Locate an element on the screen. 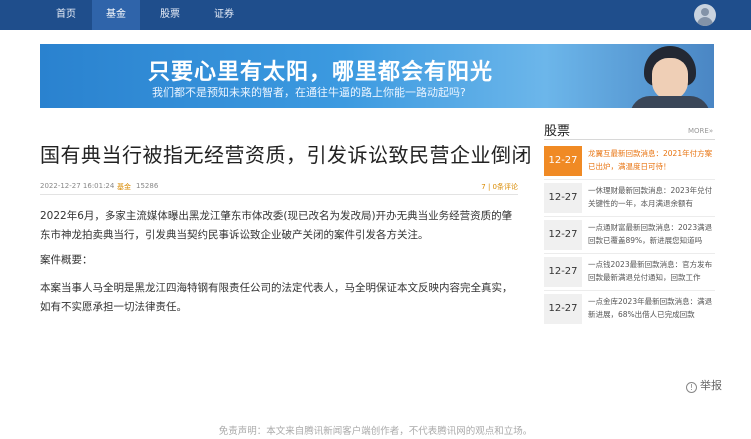 Image resolution: width=751 pixels, height=439 pixels. user-avatar-icon is located at coordinates (705, 15).